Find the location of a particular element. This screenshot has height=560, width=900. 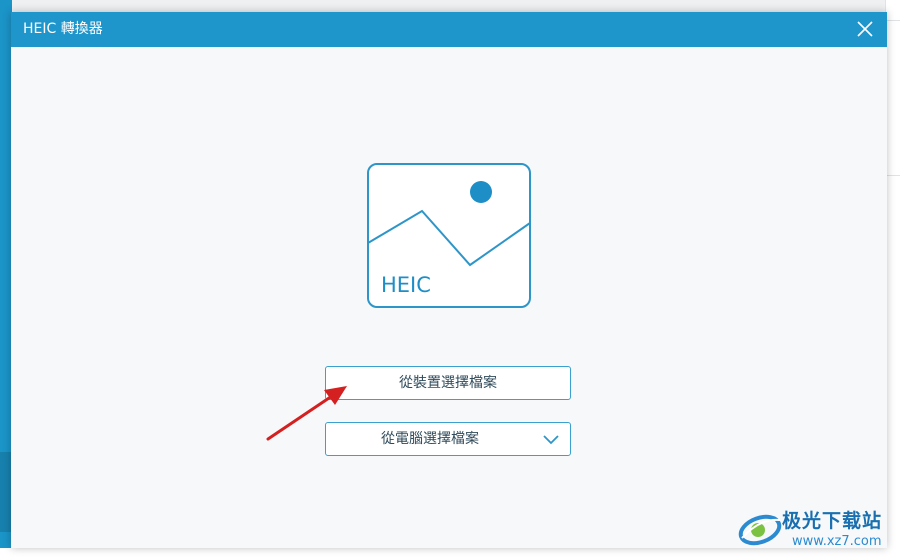

dialog-titlebar: HEIC 轉換器 is located at coordinates (449, 29).